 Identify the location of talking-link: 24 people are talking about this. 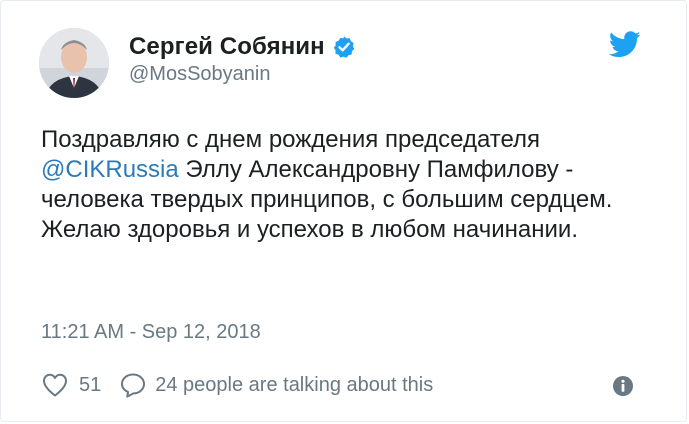
(276, 385).